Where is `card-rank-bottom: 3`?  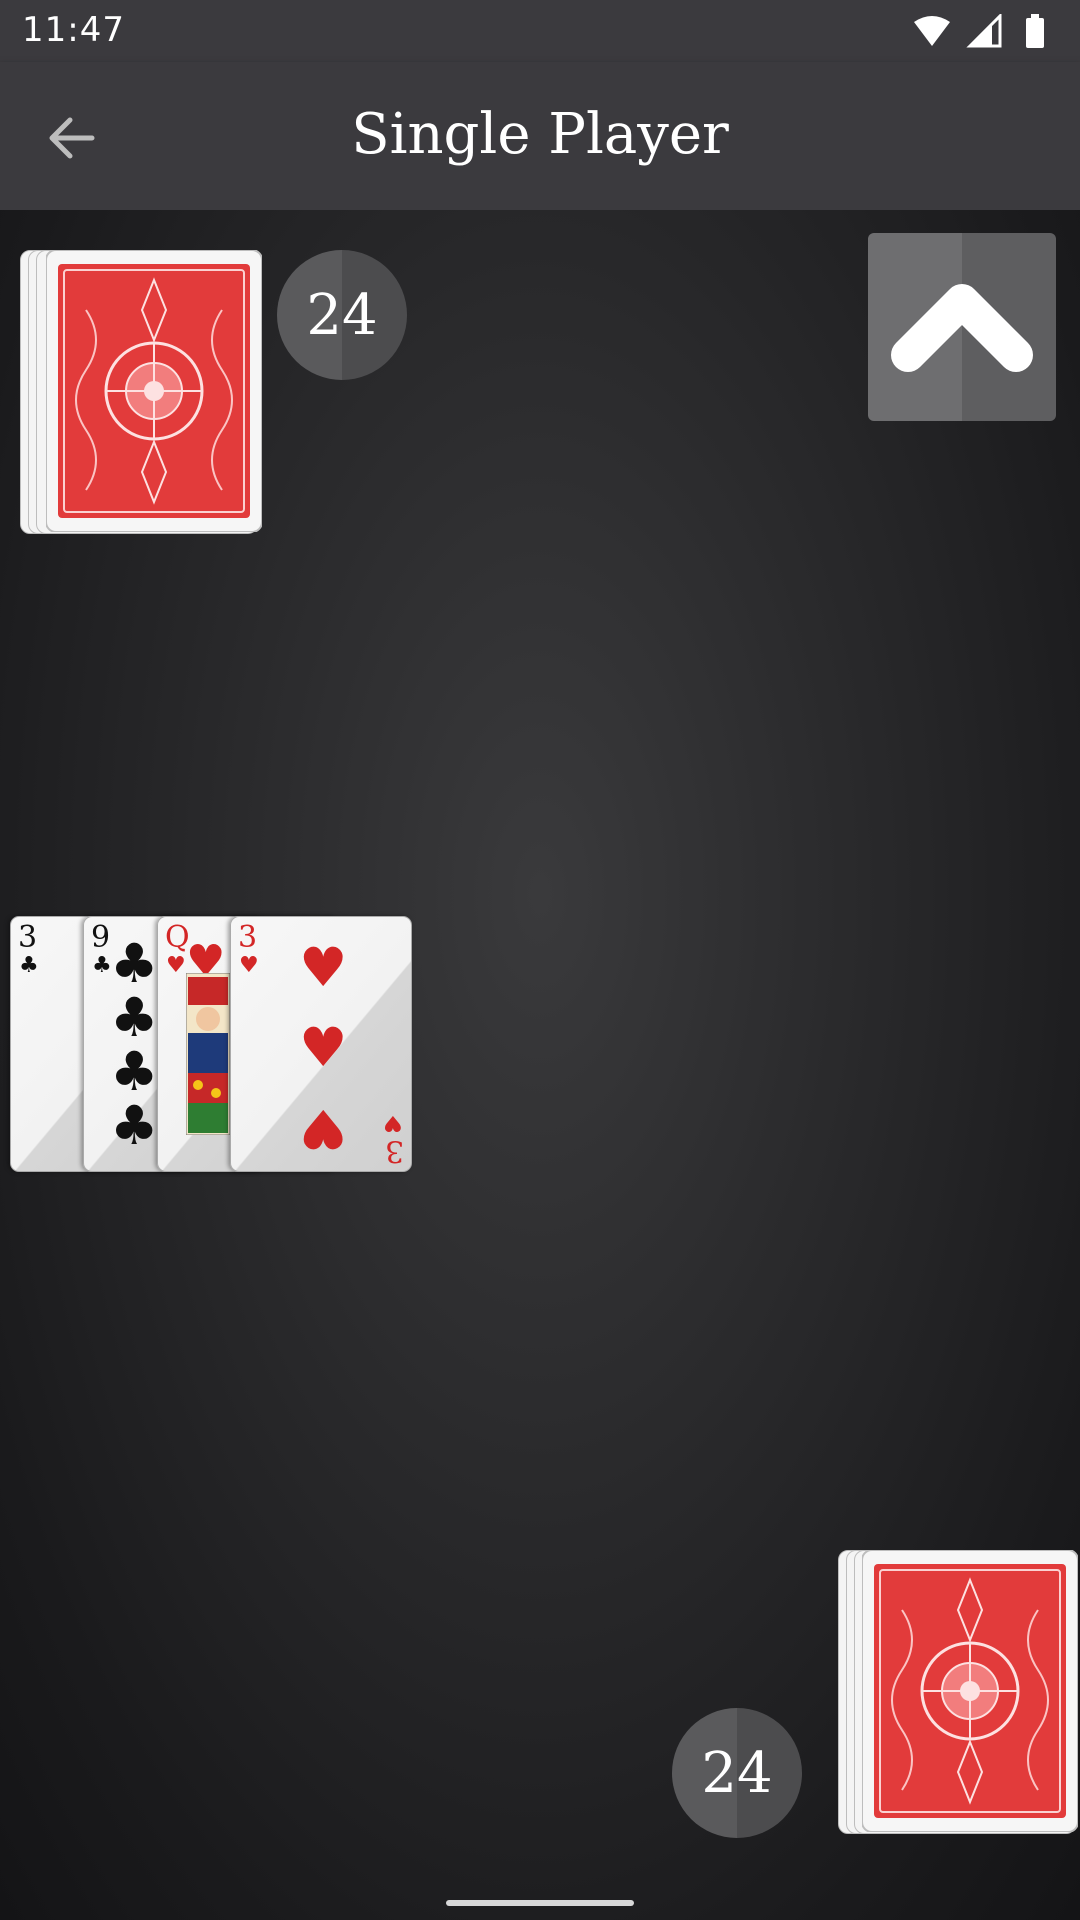 card-rank-bottom: 3 is located at coordinates (394, 1150).